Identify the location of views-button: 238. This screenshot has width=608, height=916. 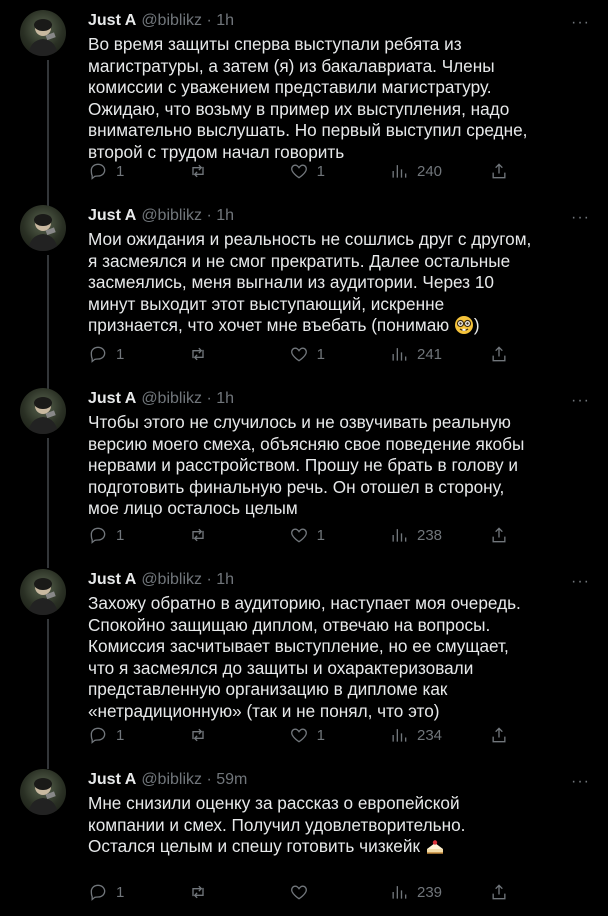
(439, 535).